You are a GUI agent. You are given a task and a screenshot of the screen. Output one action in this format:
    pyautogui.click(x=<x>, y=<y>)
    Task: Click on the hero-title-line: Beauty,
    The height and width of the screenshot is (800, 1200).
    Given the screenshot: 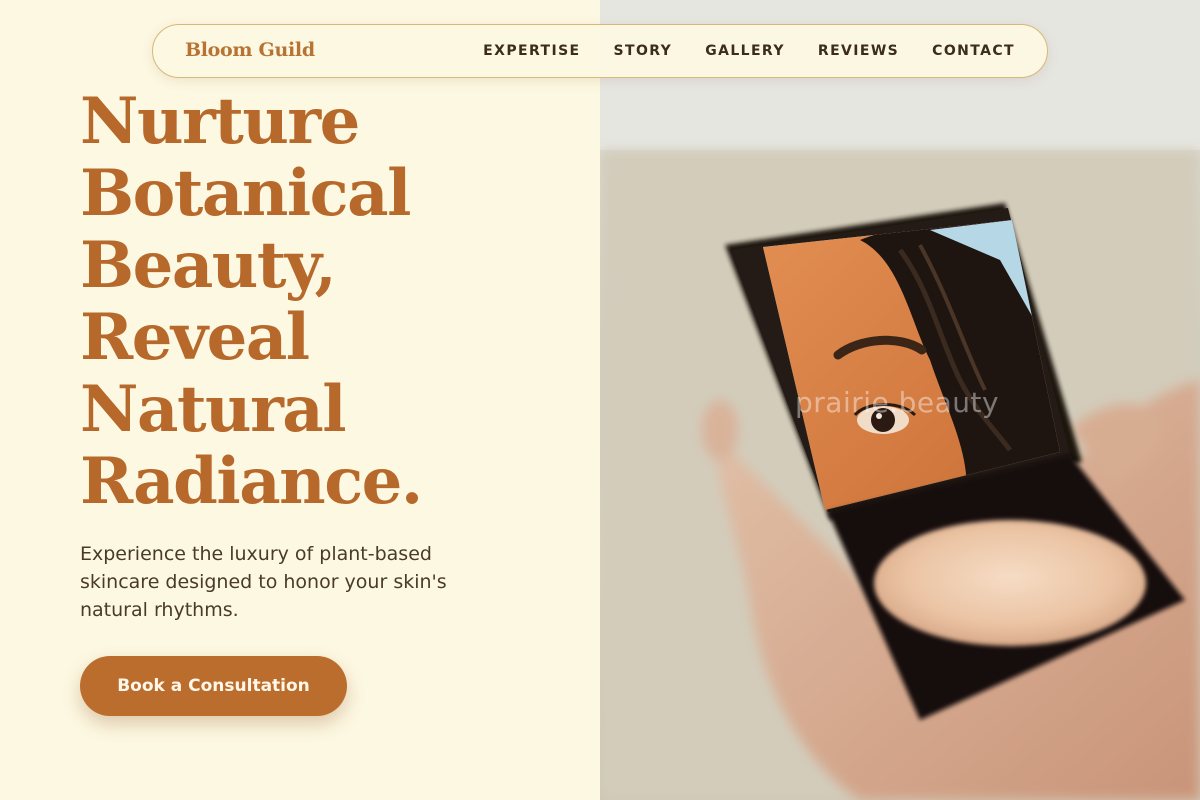 What is the action you would take?
    pyautogui.click(x=208, y=265)
    